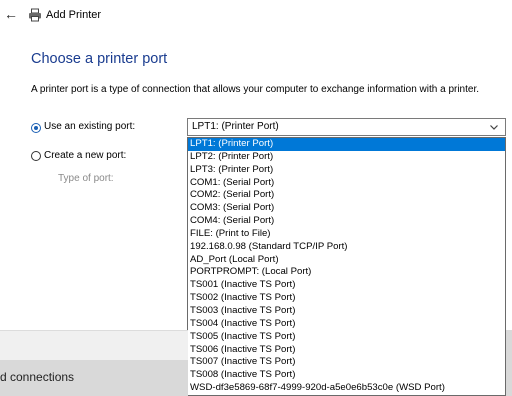  I want to click on port-option: TS005 (Inactive TS Port), so click(346, 337).